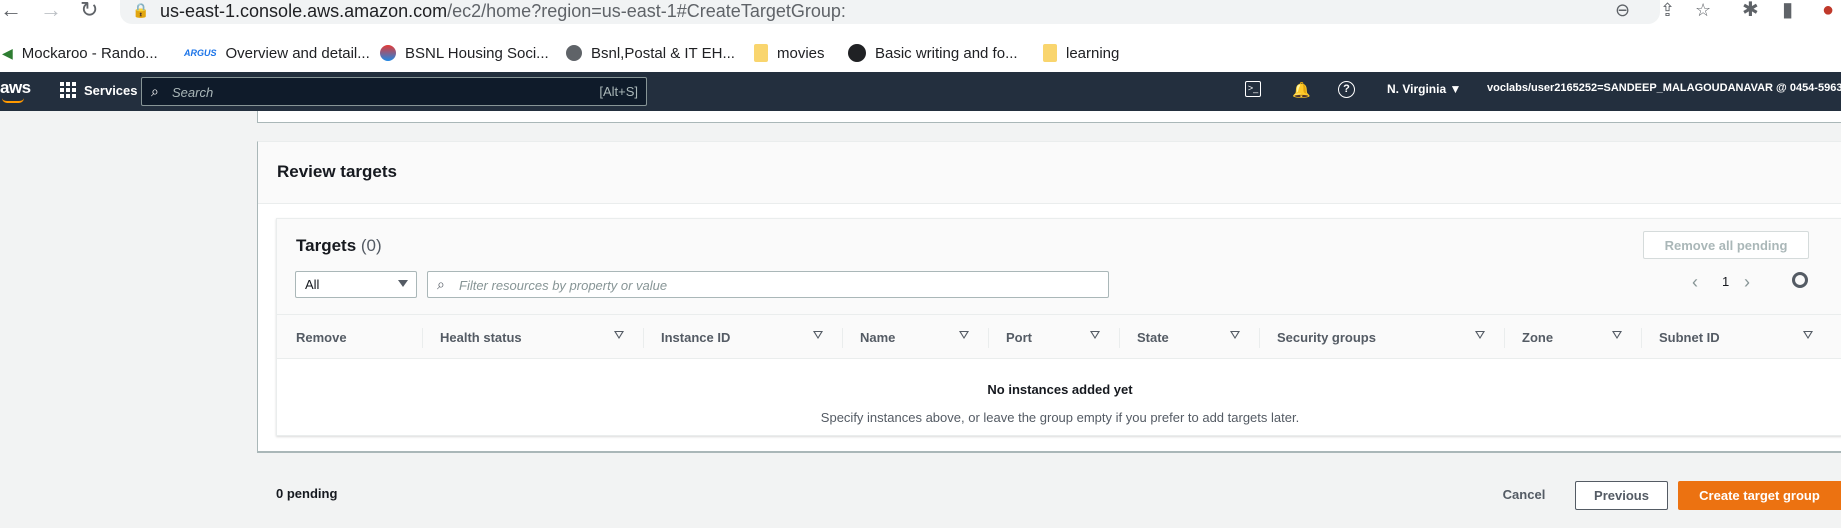  Describe the element at coordinates (15, 90) in the screenshot. I see `aws-logo: aws` at that location.